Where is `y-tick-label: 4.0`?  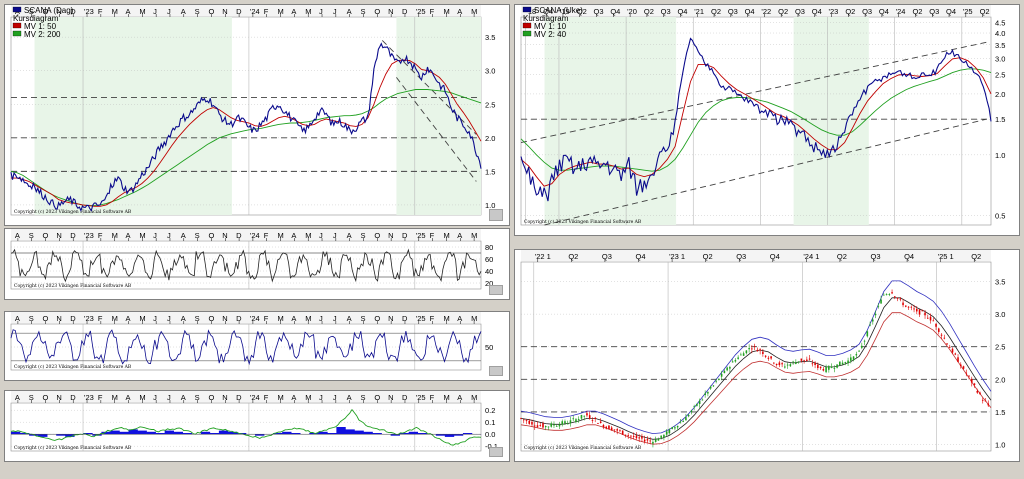
y-tick-label: 4.0 is located at coordinates (1000, 33).